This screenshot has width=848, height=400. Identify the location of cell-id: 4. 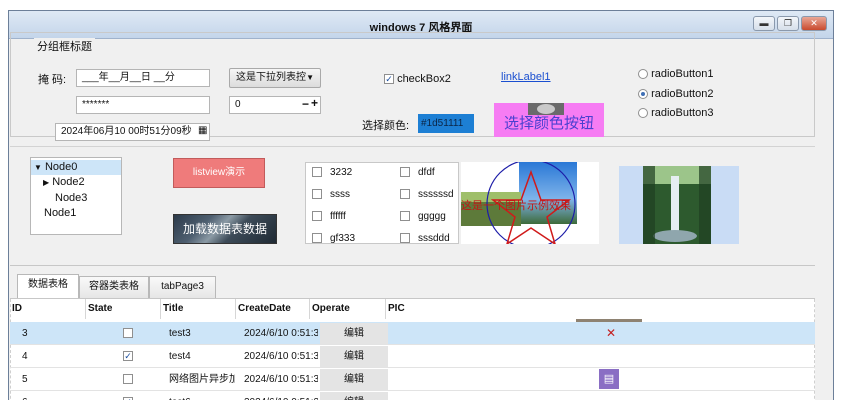
(25, 356).